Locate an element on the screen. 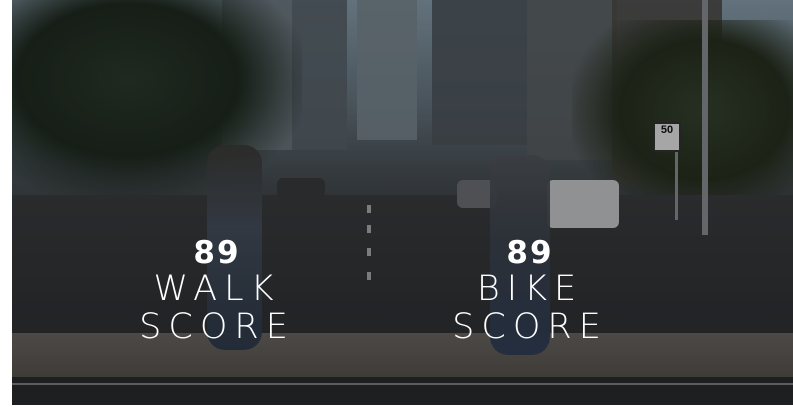 The width and height of the screenshot is (793, 409). bike-score-value: 89 is located at coordinates (530, 253).